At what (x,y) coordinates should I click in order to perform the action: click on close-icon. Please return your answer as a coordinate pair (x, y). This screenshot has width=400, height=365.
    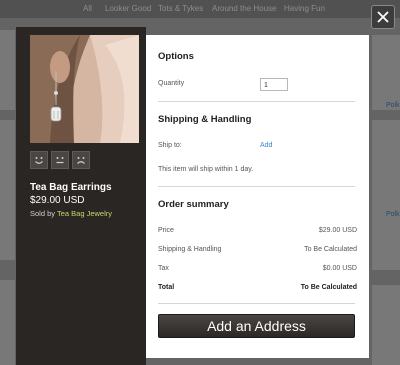
    Looking at the image, I should click on (383, 17).